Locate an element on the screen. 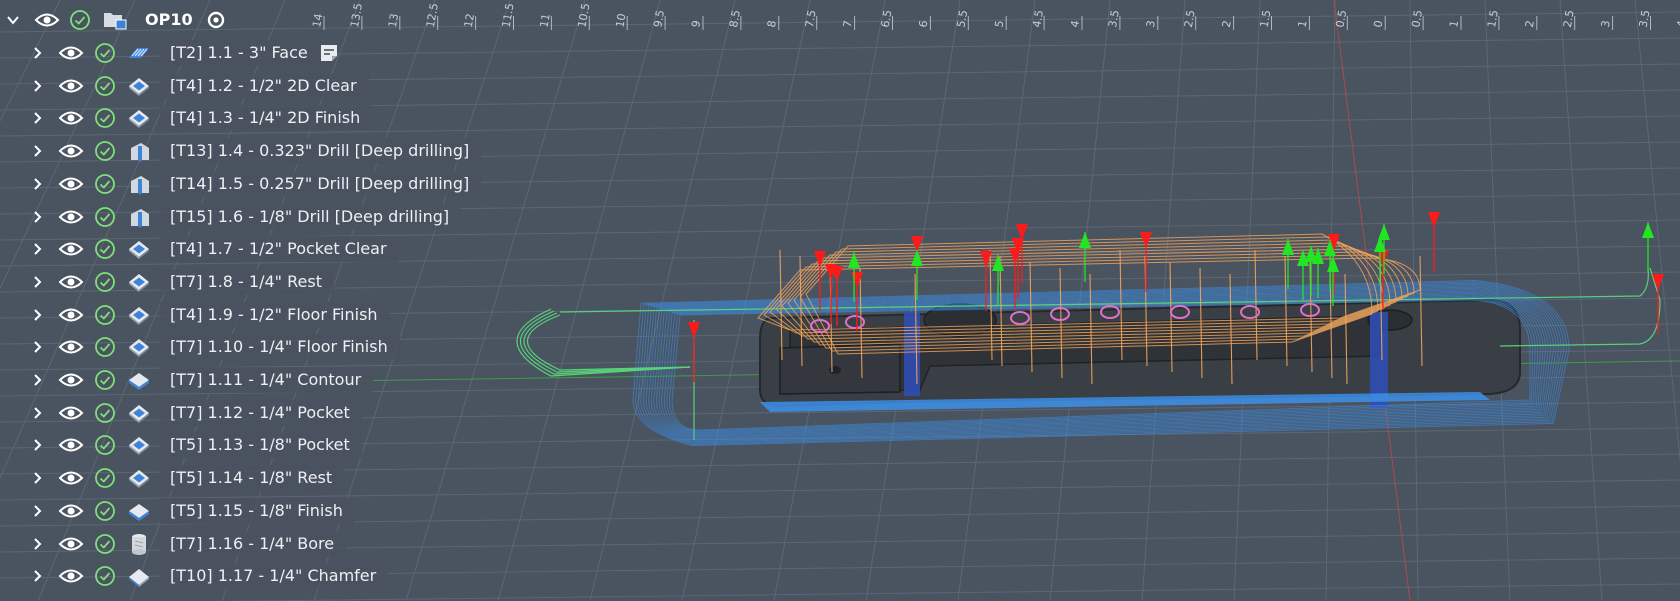  operation-row: [T4] 1.2 - 1/2" 2D Clear is located at coordinates (240, 86).